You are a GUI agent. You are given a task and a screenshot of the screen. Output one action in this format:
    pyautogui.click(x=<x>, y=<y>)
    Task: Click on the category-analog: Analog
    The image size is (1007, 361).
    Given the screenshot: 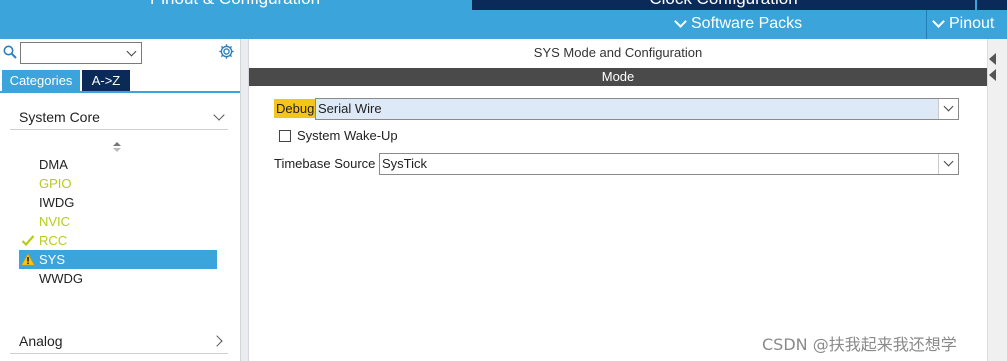 What is the action you would take?
    pyautogui.click(x=123, y=341)
    